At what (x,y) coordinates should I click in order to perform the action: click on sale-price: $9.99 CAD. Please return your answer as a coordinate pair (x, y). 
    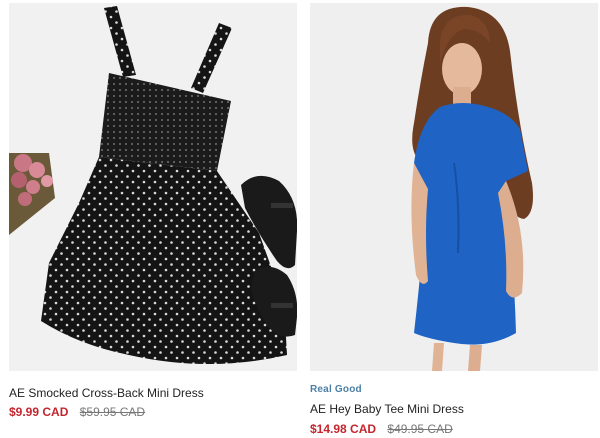
    Looking at the image, I should click on (39, 412).